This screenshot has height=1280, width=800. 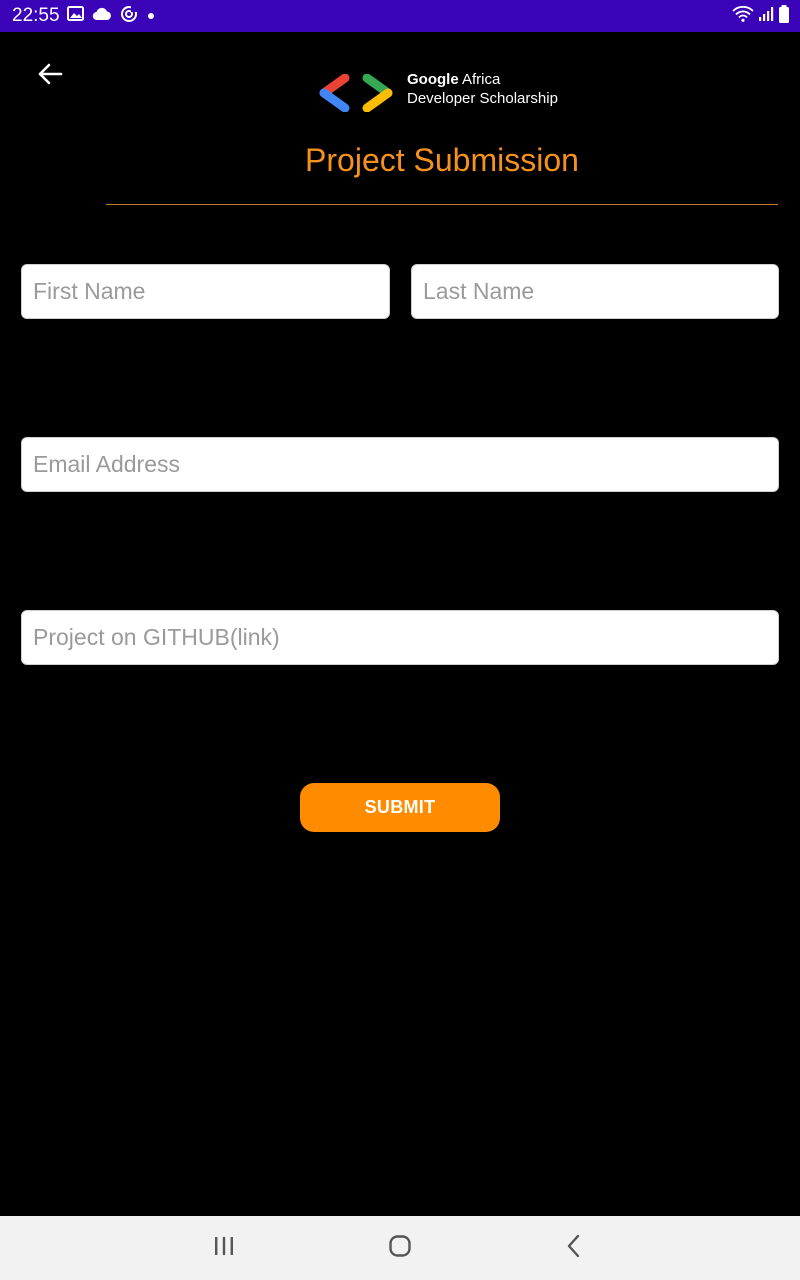 What do you see at coordinates (433, 79) in the screenshot?
I see `logo-google: Google` at bounding box center [433, 79].